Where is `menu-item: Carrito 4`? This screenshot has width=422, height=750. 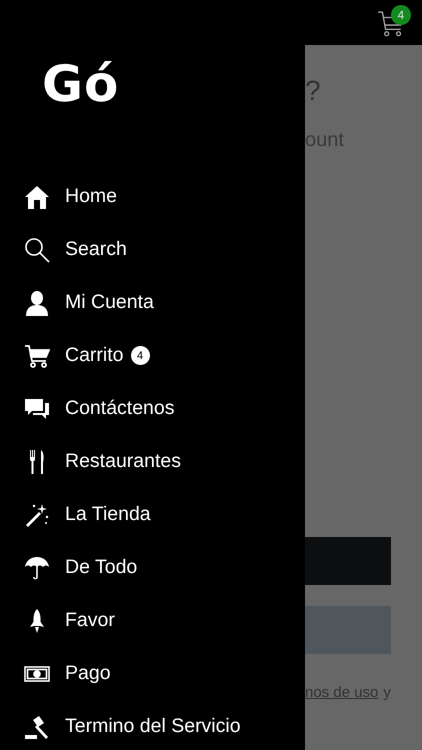
menu-item: Carrito 4 is located at coordinates (152, 355).